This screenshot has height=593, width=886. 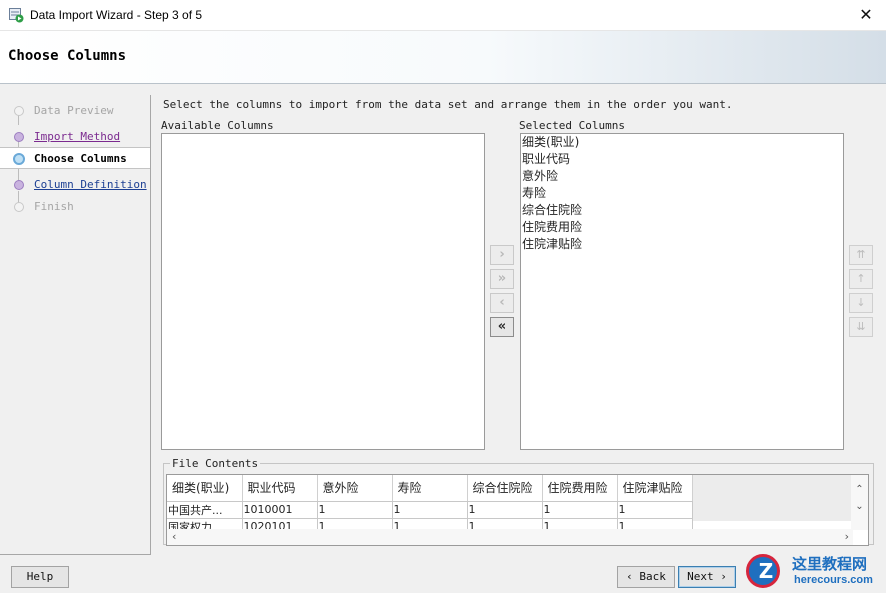 What do you see at coordinates (67, 56) in the screenshot?
I see `page-title: Choose Columns` at bounding box center [67, 56].